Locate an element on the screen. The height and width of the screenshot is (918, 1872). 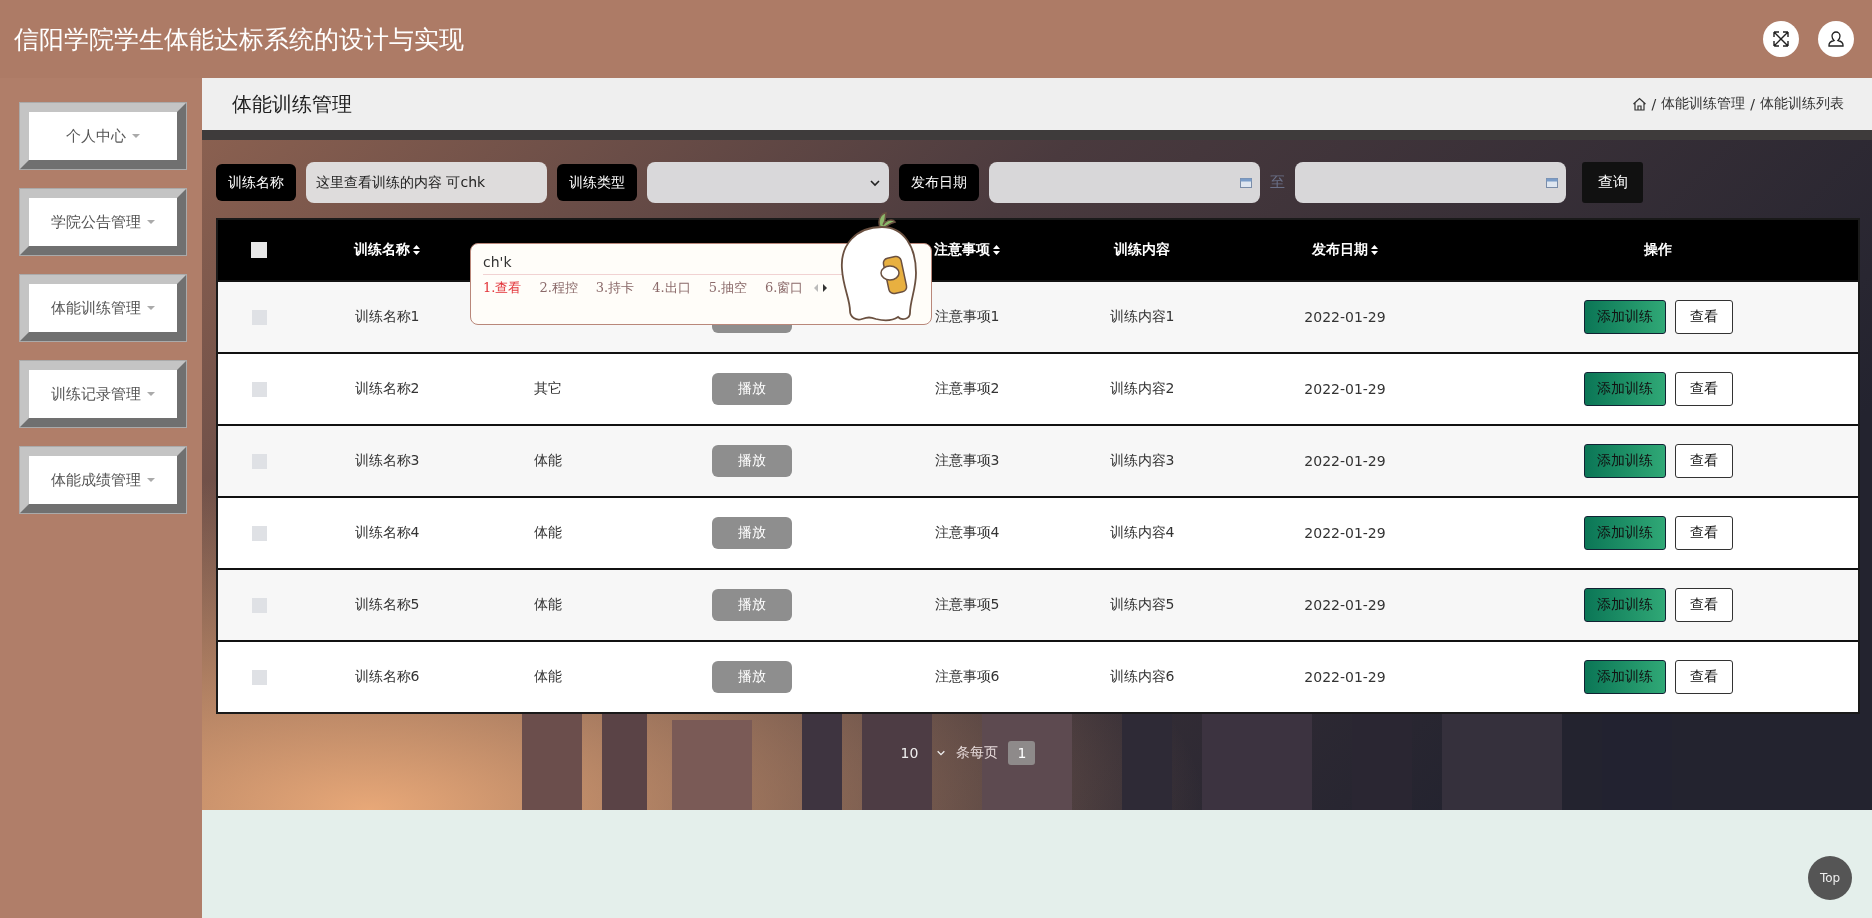
caret-right-icon is located at coordinates (825, 288).